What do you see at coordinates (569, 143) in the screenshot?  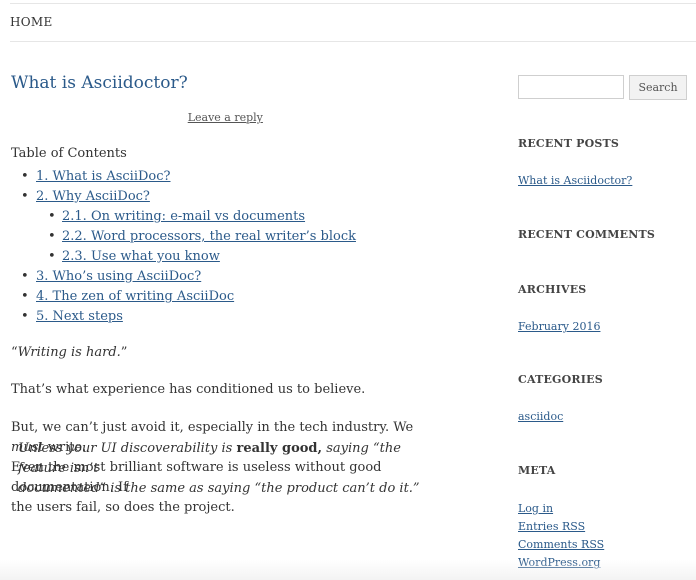 I see `recent-posts-heading: RECENT POSTS` at bounding box center [569, 143].